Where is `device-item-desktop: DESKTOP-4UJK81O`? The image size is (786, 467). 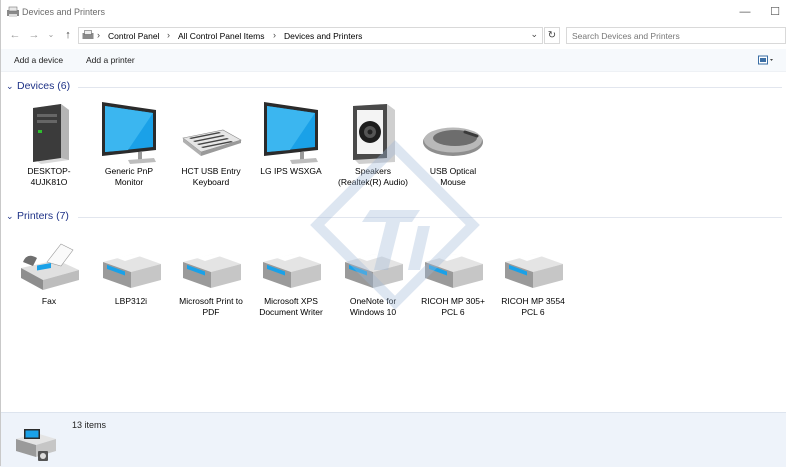 device-item-desktop: DESKTOP-4UJK81O is located at coordinates (49, 144).